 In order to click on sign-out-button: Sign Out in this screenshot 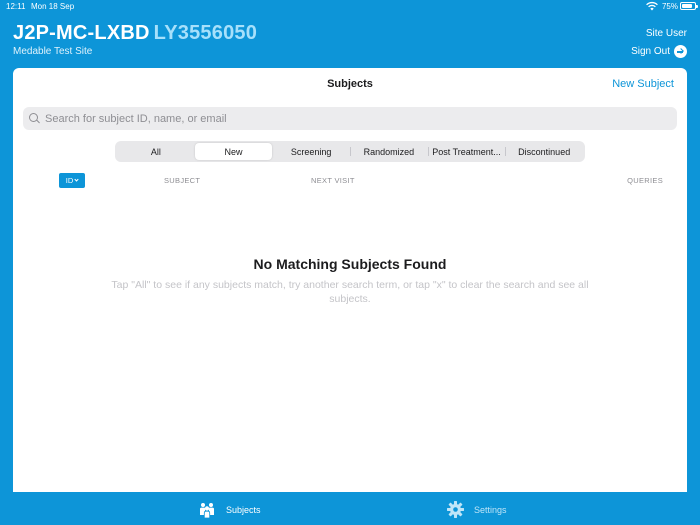, I will do `click(659, 51)`.